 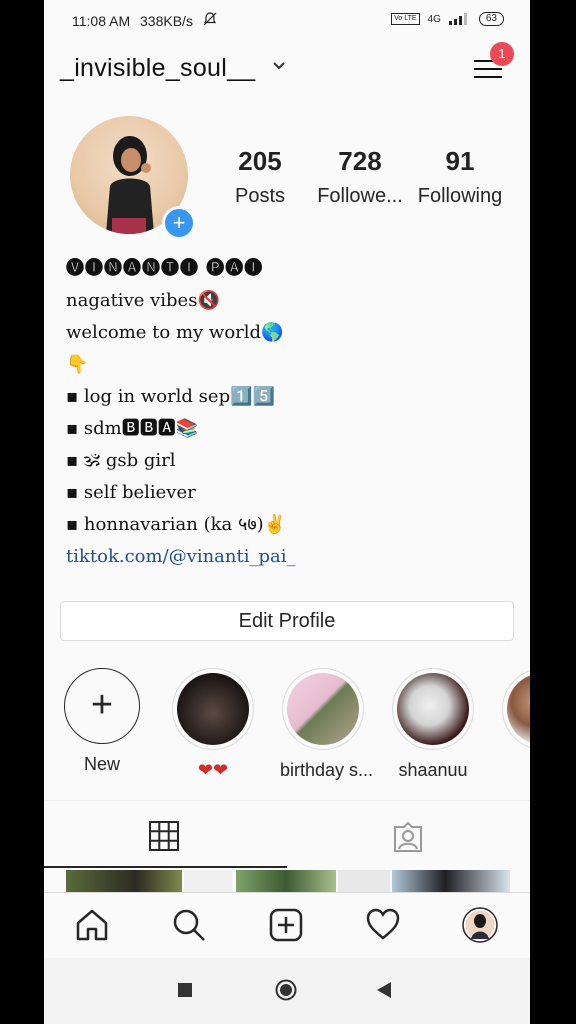 I want to click on highlight-label: shaanuu, so click(x=433, y=770).